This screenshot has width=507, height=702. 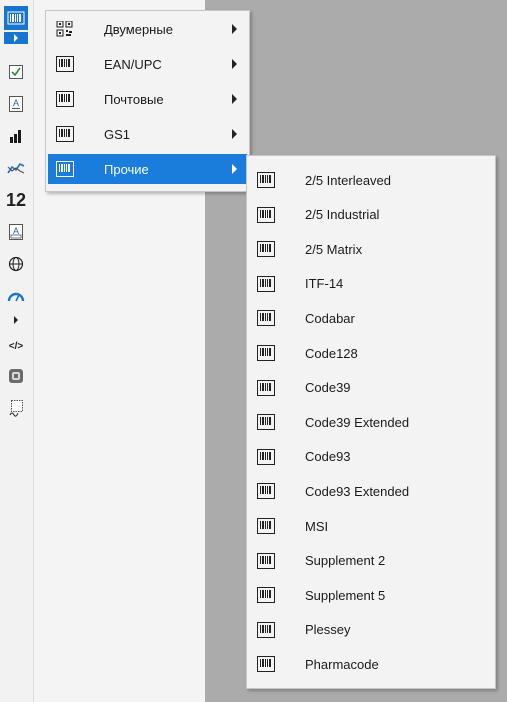 I want to click on submenu-item-label: Code93 Extended, so click(x=357, y=491).